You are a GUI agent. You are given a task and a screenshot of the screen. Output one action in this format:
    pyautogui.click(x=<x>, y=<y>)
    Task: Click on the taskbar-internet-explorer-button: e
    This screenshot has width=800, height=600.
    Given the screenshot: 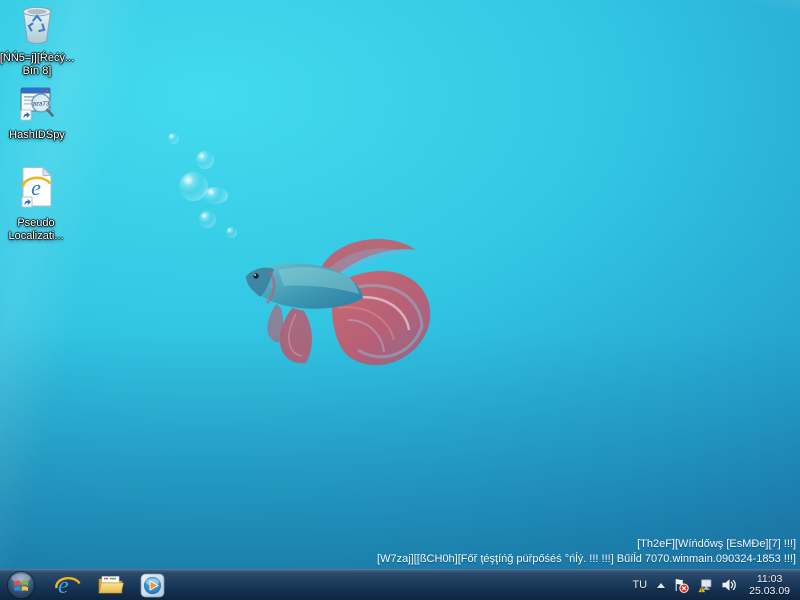 What is the action you would take?
    pyautogui.click(x=68, y=585)
    